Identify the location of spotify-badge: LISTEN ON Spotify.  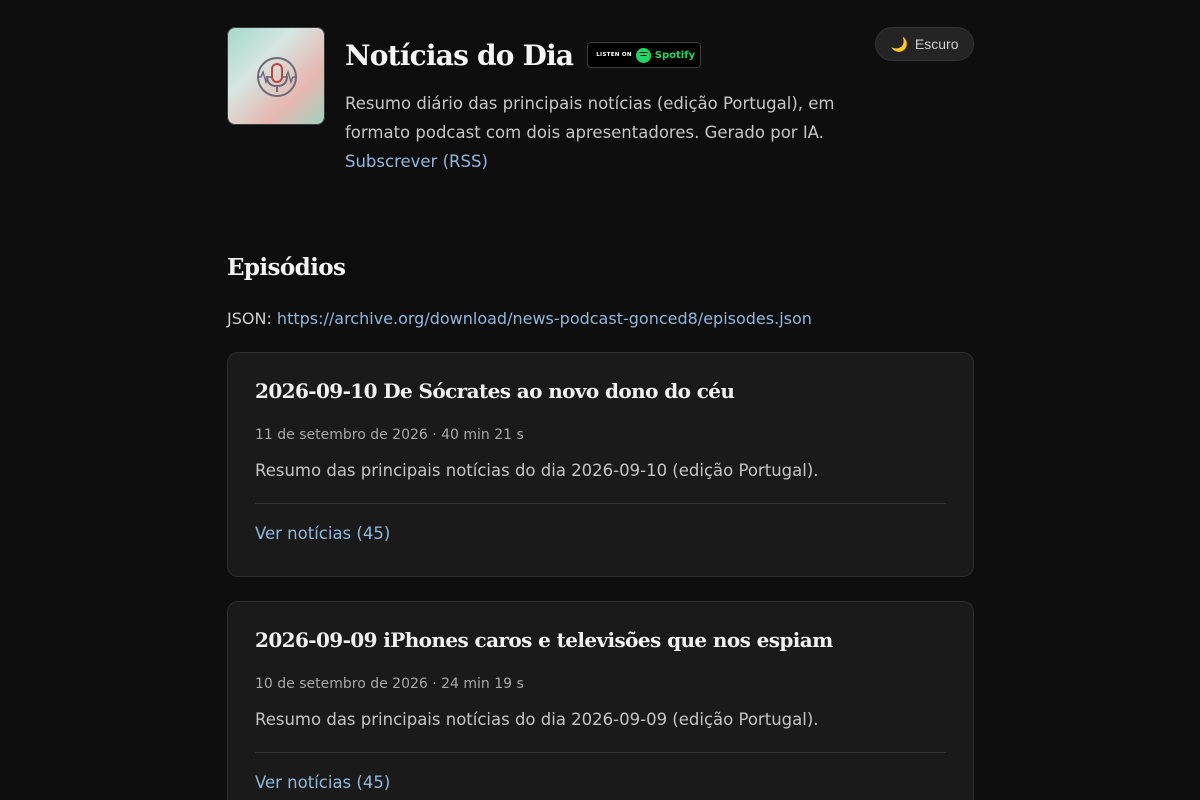
(644, 55).